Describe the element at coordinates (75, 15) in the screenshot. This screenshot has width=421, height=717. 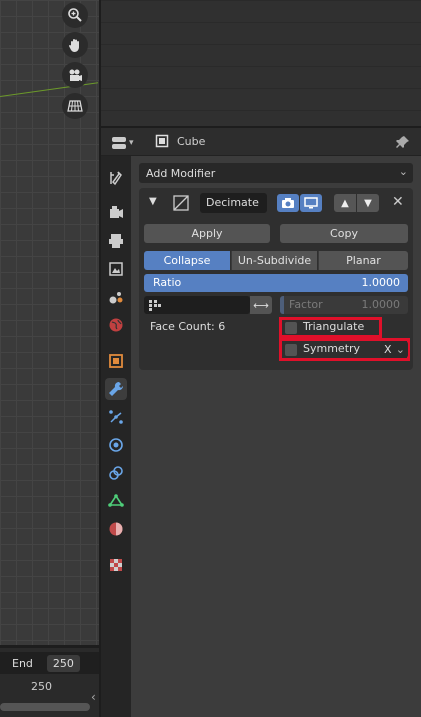
I see `zoom-icon` at that location.